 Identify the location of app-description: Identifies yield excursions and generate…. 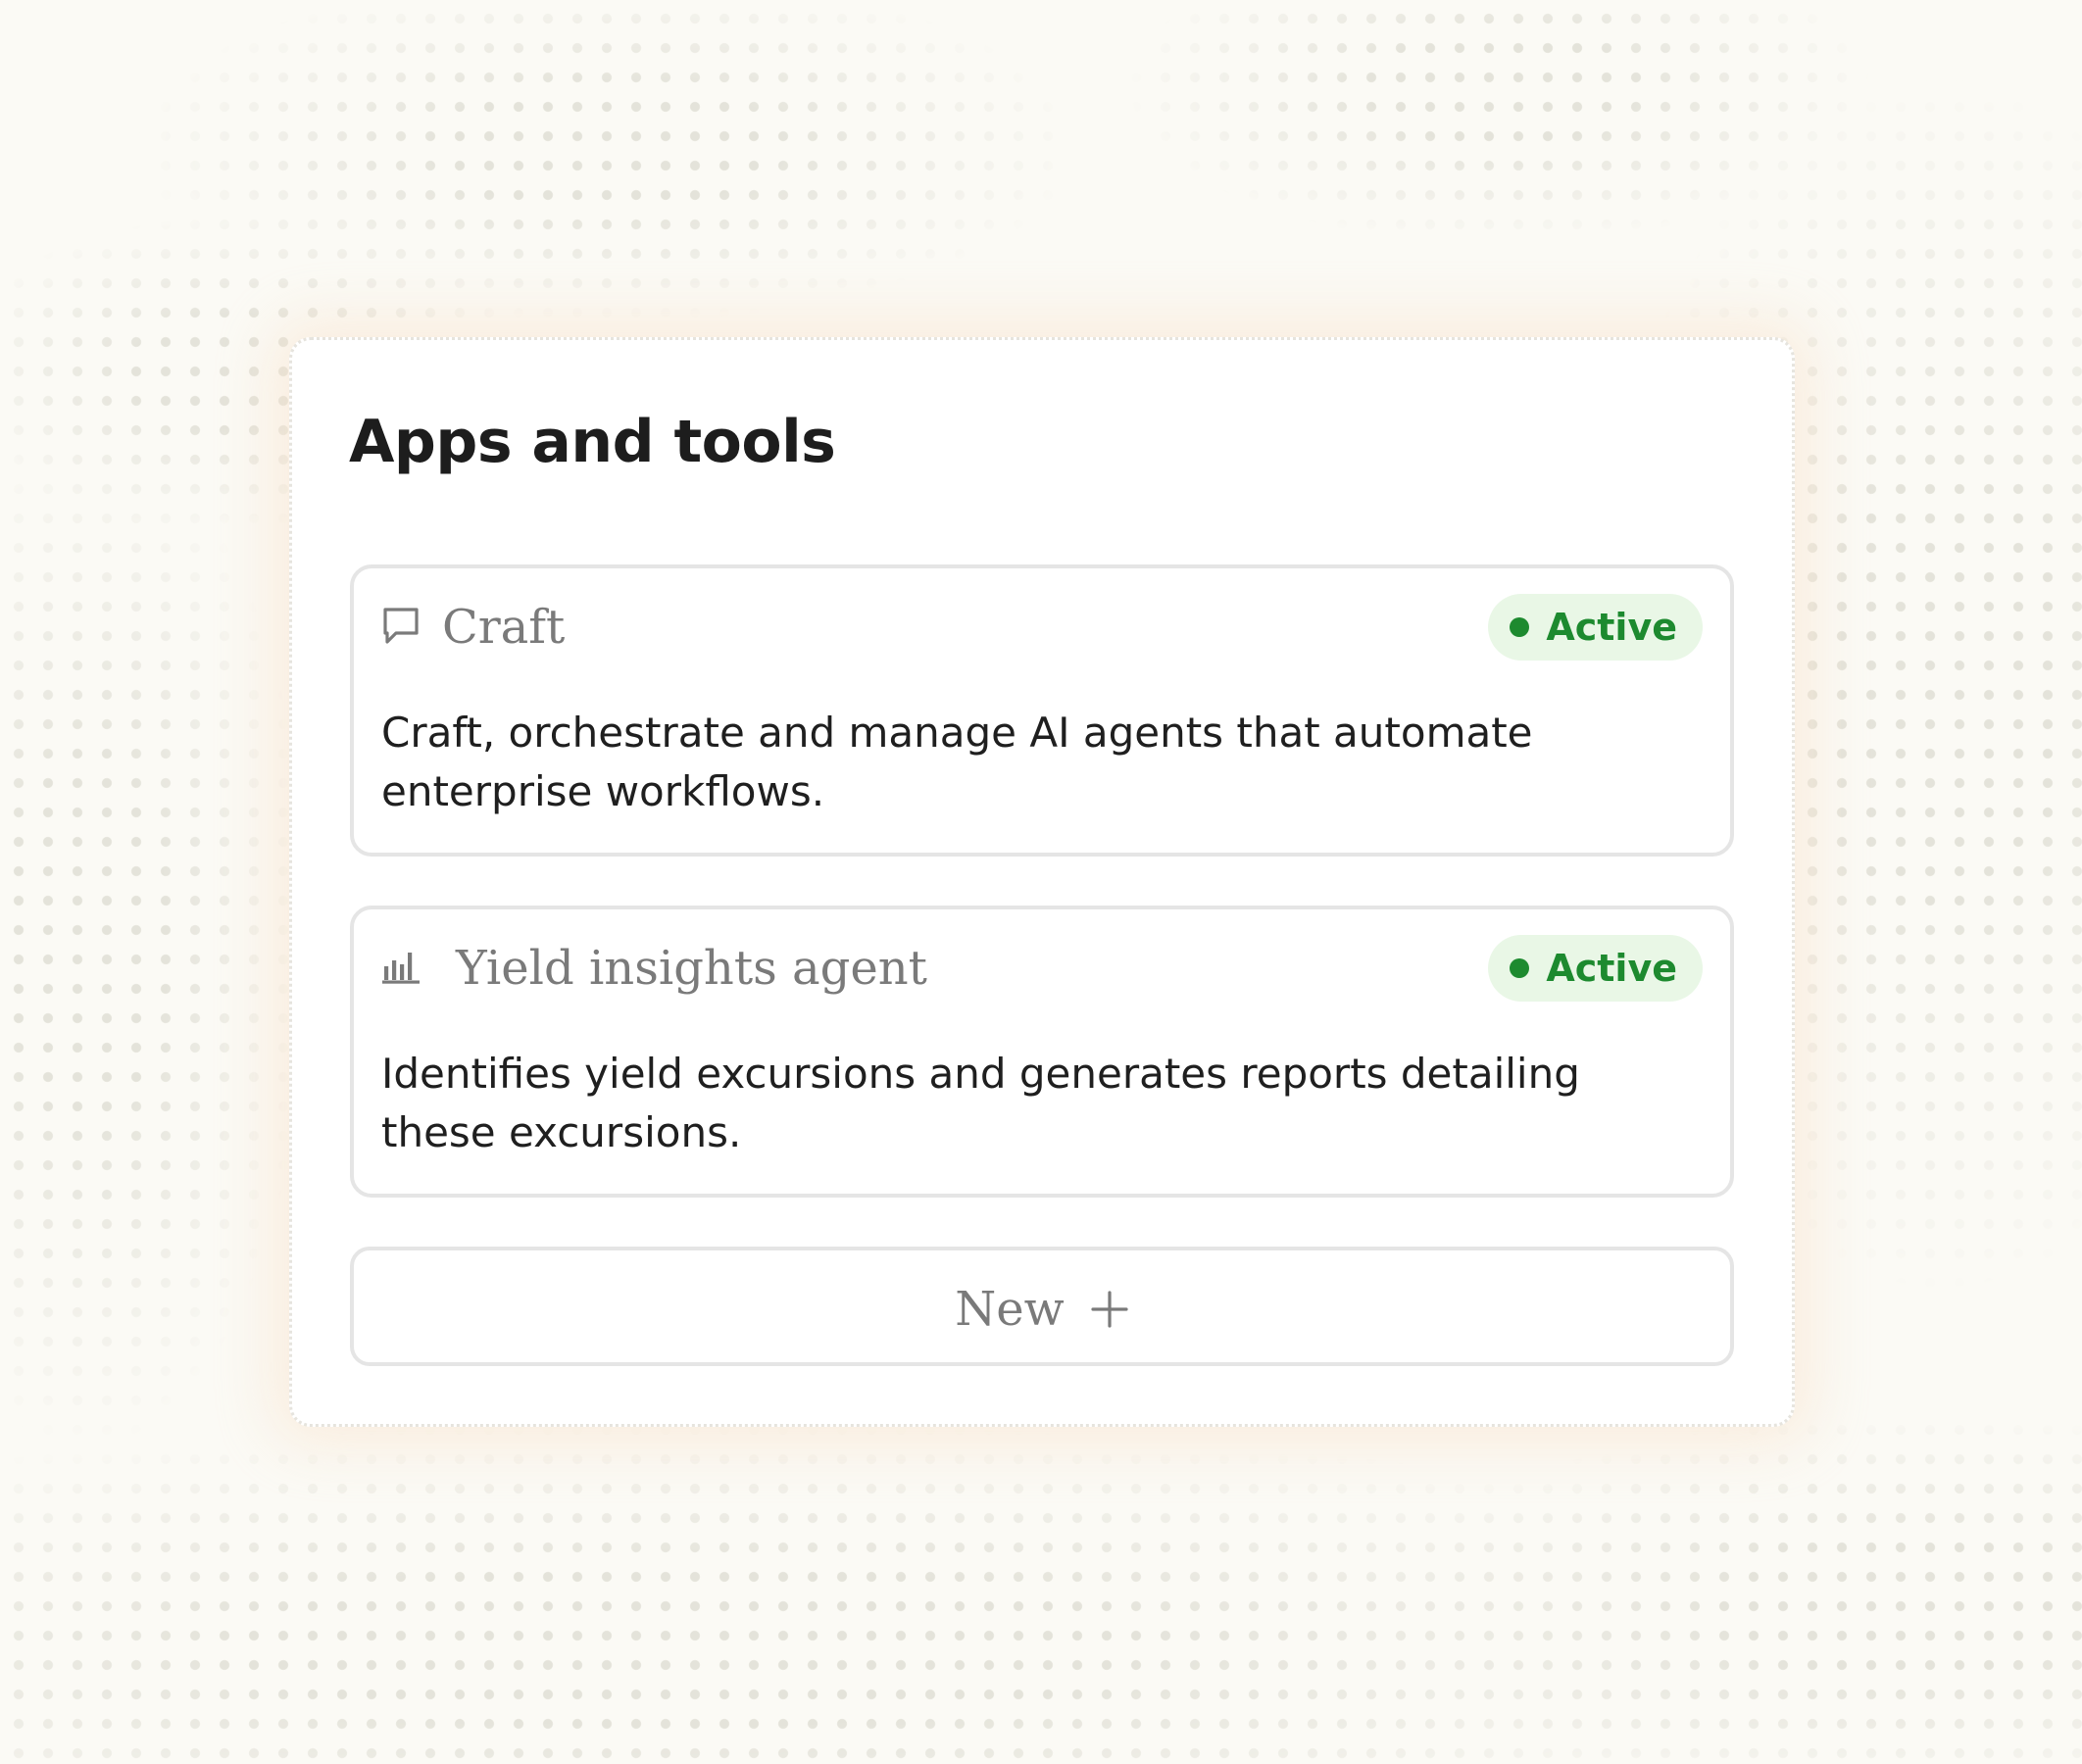
(980, 1103).